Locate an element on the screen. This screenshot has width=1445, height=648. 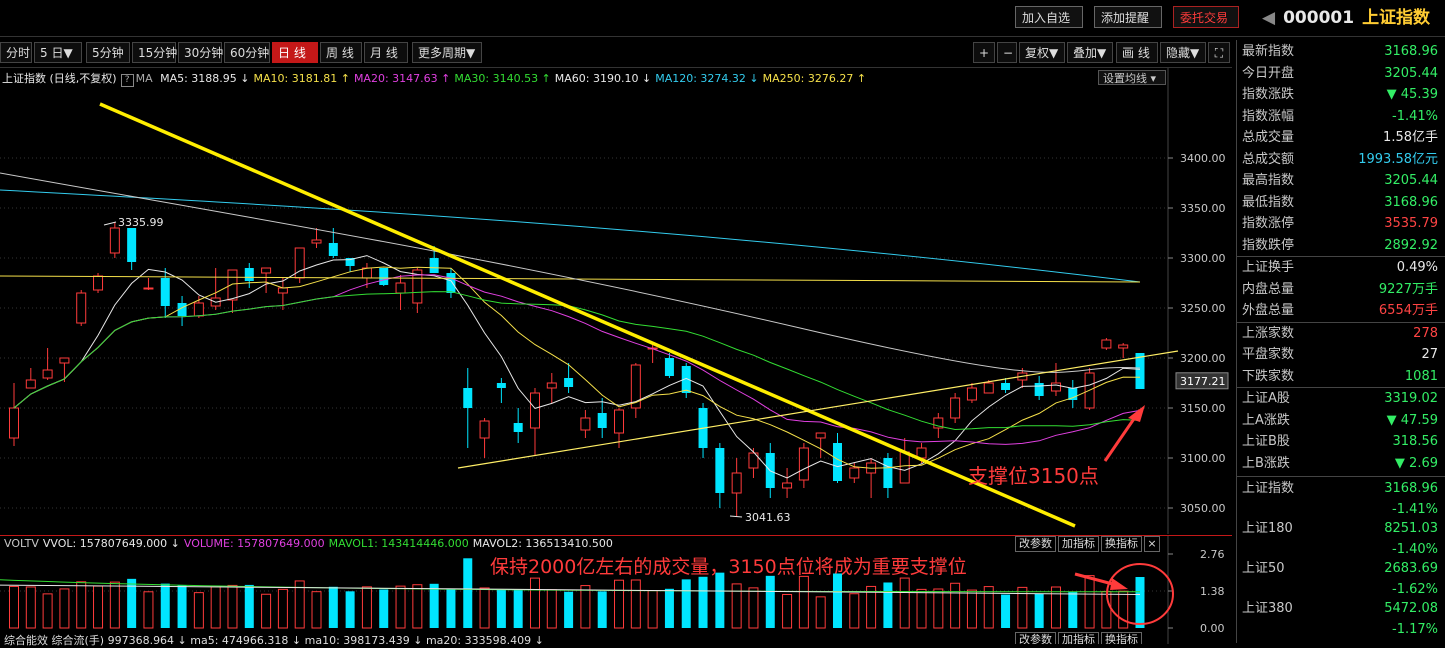
quote-row: 指数涨停 3535.79 is located at coordinates (1339, 223).